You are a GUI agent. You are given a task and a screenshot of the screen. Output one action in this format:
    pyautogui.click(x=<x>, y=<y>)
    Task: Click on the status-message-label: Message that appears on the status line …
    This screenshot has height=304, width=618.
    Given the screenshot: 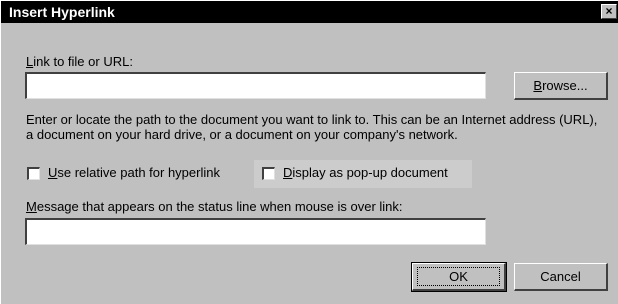 What is the action you would take?
    pyautogui.click(x=214, y=206)
    